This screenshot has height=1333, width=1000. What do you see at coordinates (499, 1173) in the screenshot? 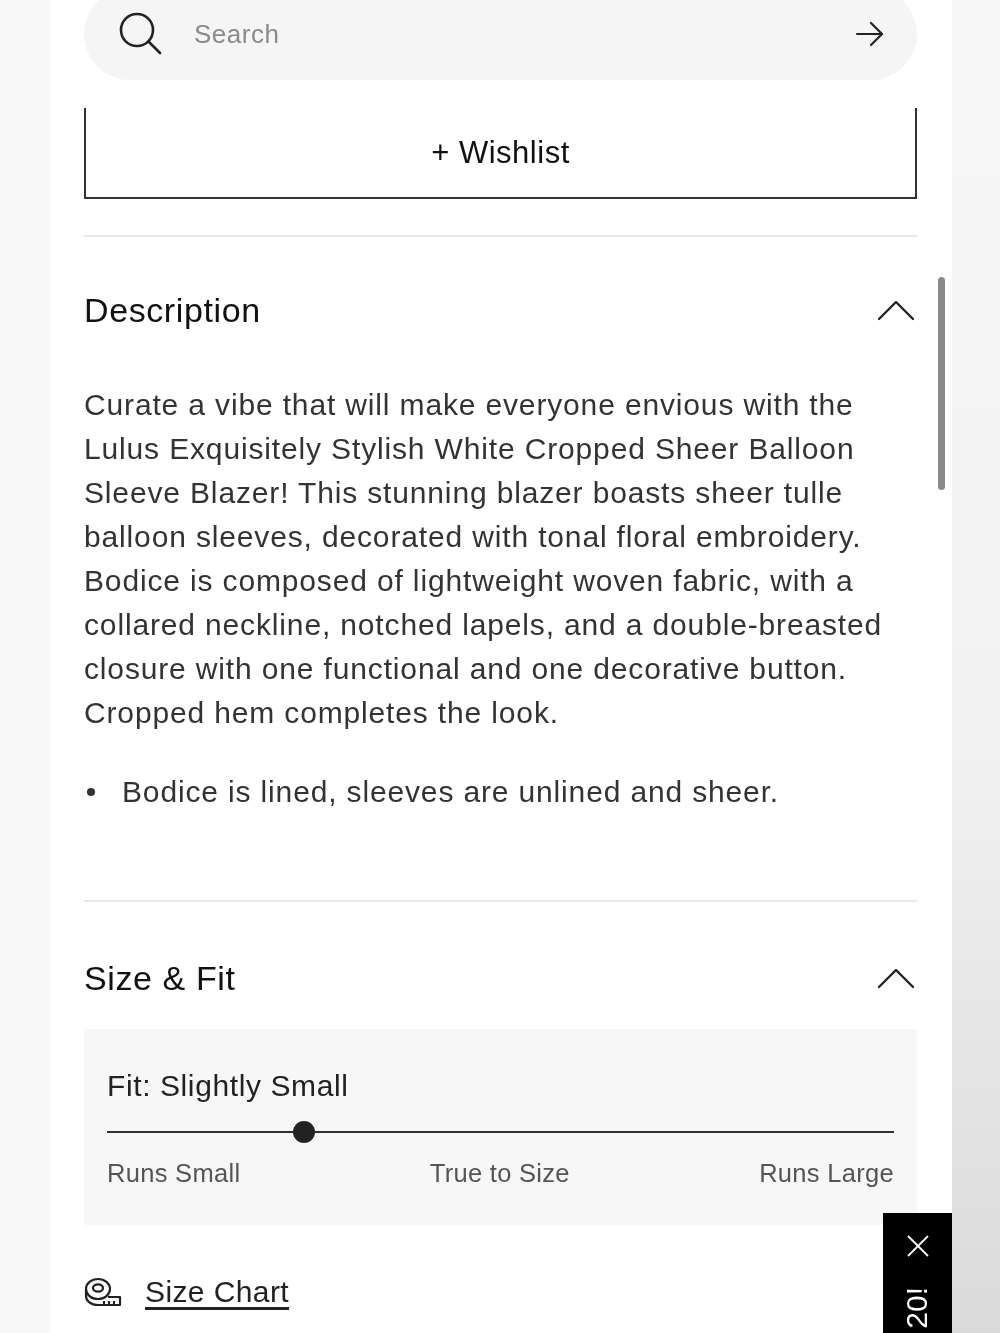
I see `scale-label: True to Size` at bounding box center [499, 1173].